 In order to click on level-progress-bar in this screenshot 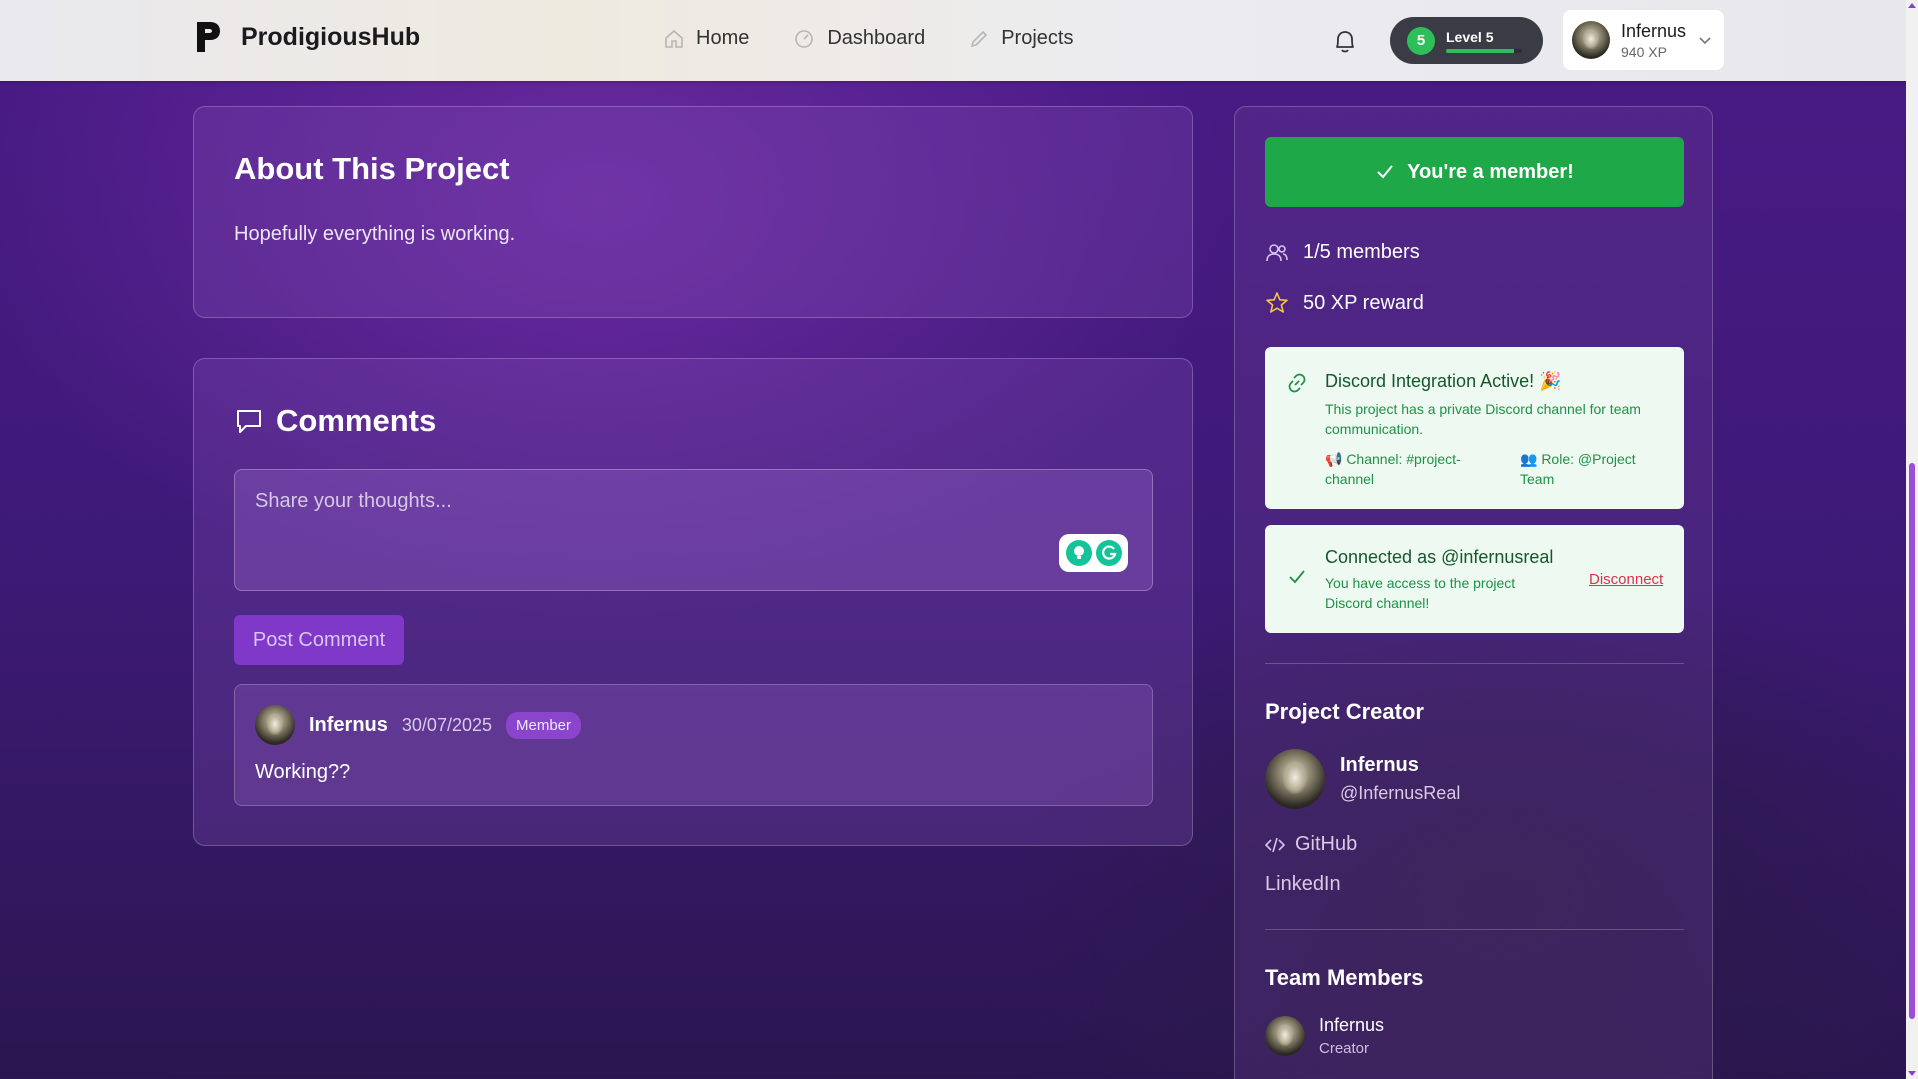, I will do `click(1484, 50)`.